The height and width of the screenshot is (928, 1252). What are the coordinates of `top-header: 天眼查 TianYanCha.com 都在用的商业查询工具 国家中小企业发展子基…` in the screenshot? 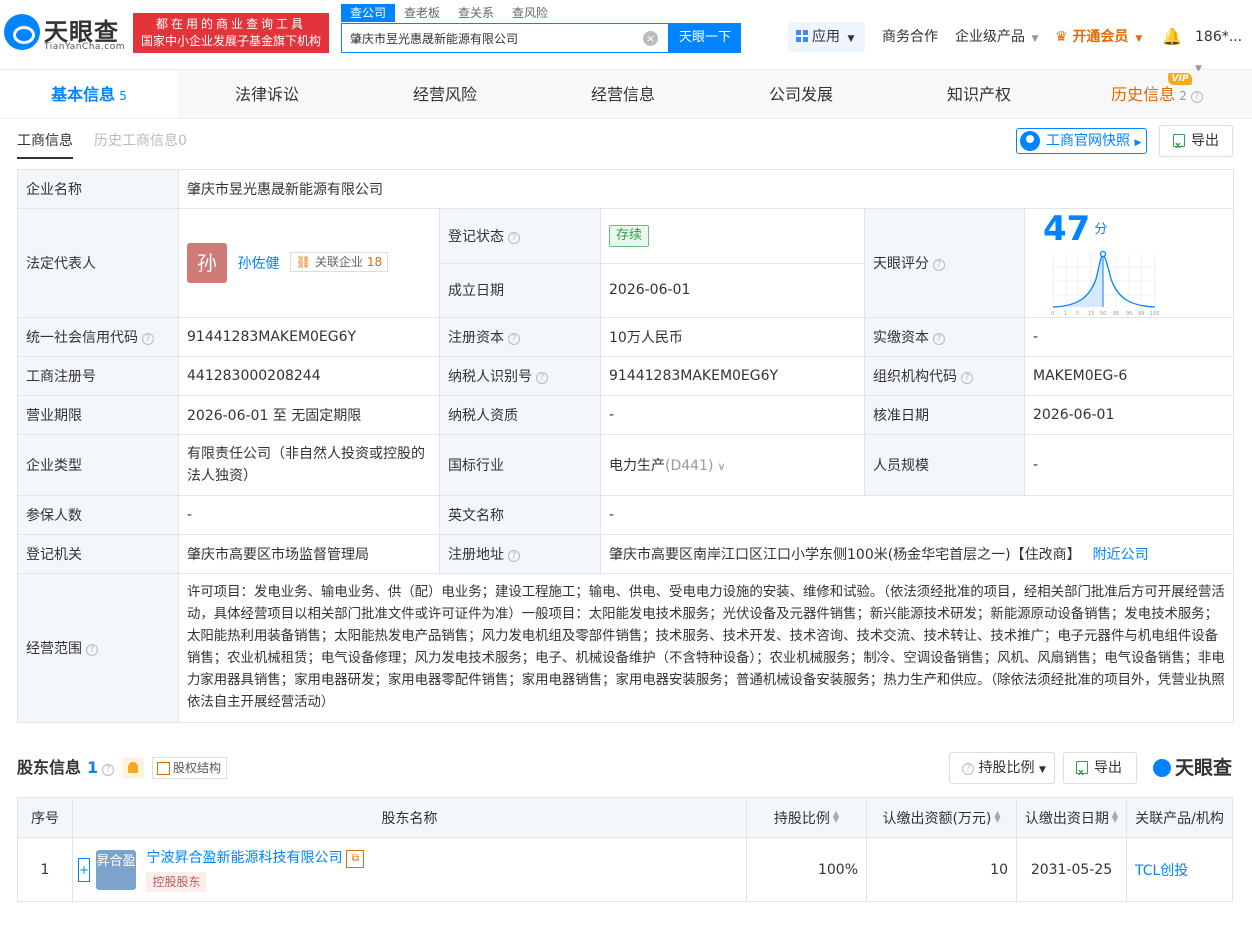 It's located at (626, 37).